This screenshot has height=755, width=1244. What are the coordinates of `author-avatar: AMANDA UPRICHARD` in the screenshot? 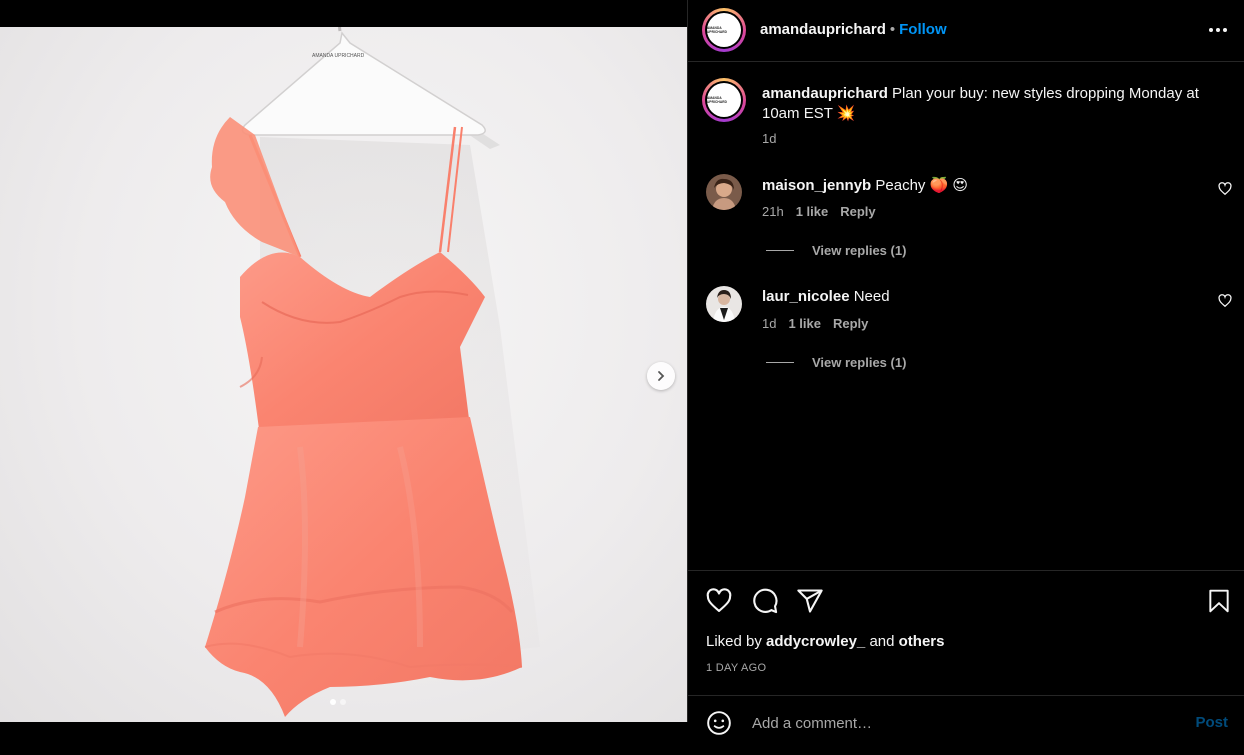 It's located at (724, 30).